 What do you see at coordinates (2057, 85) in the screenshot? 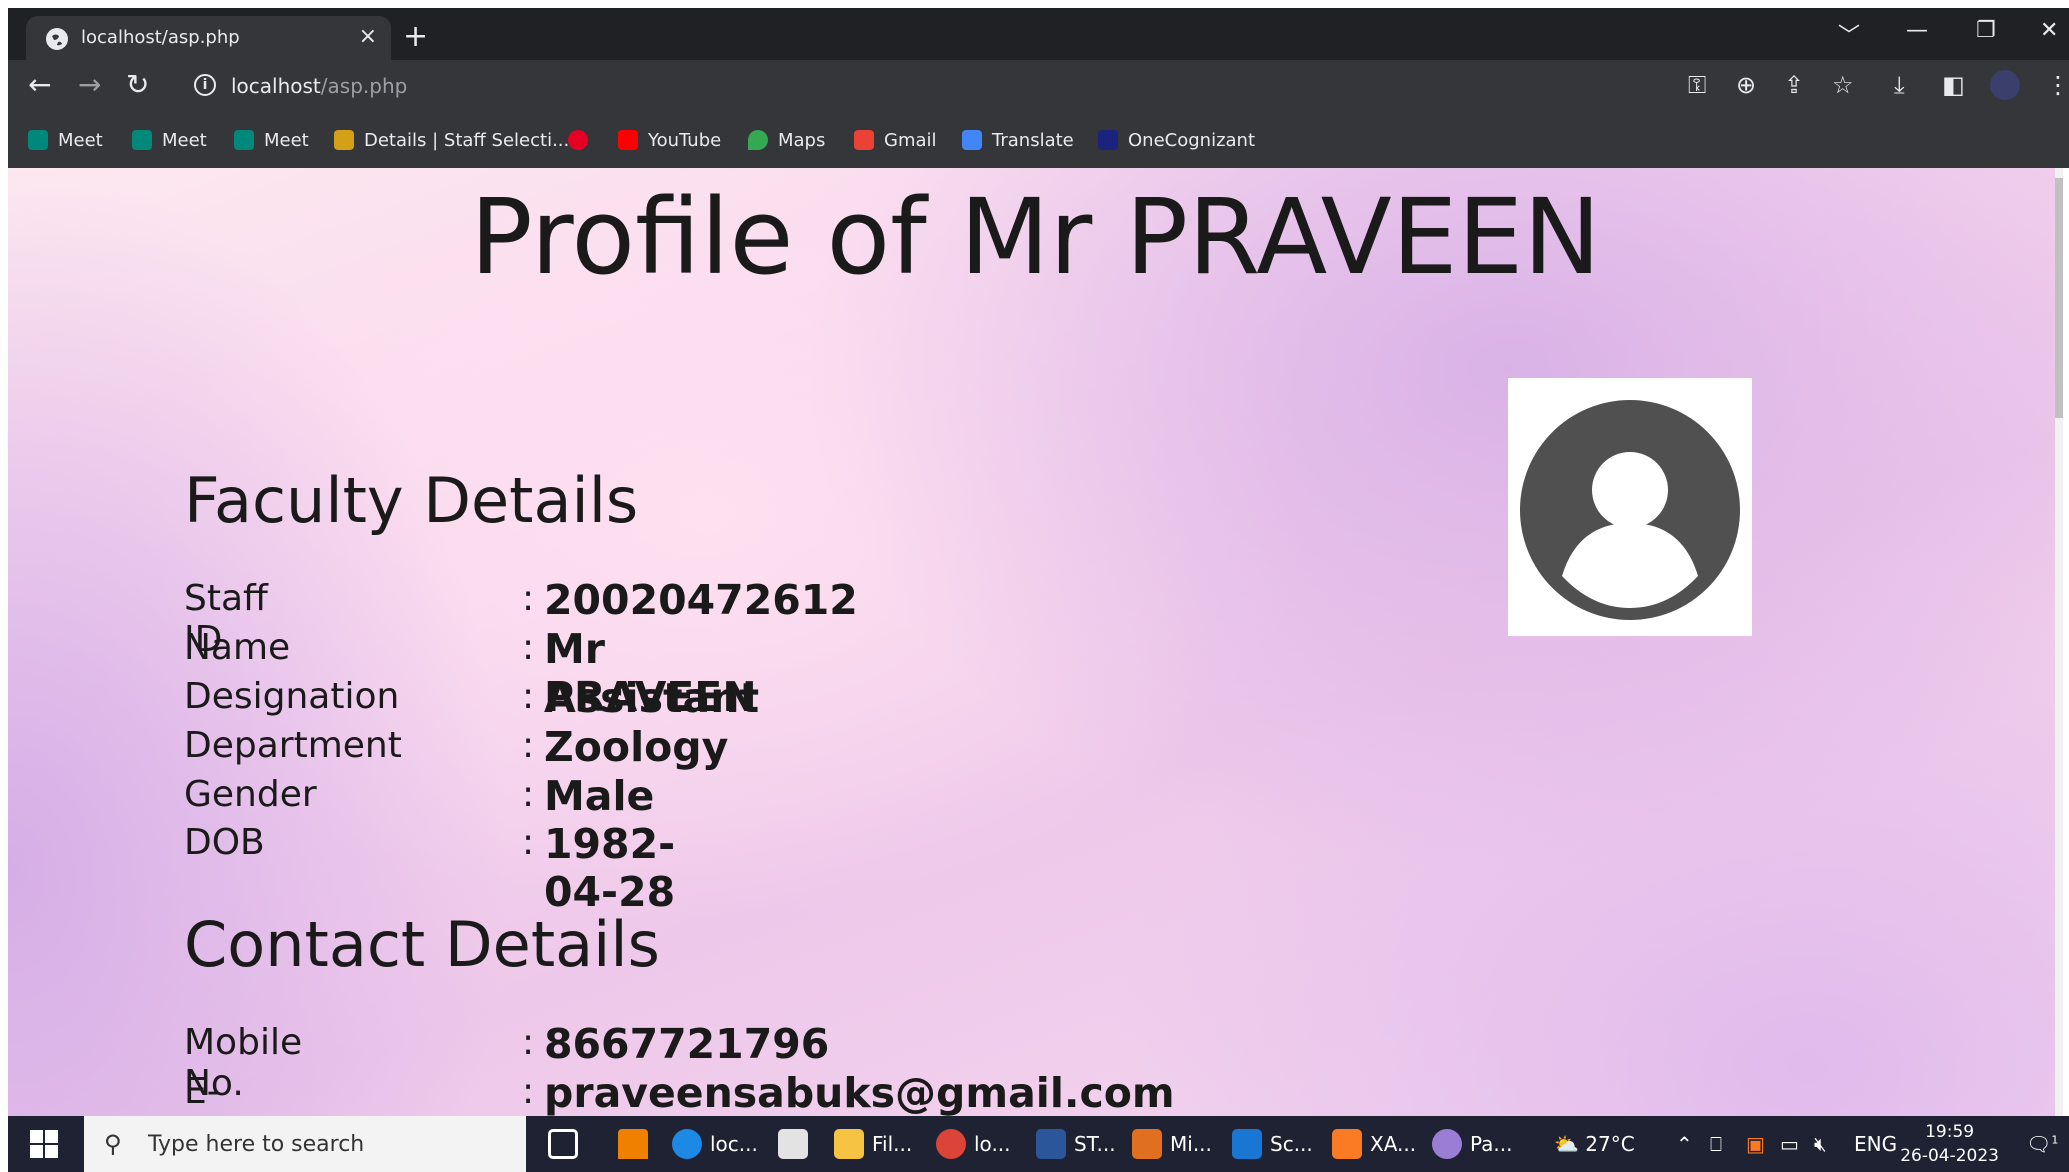
I see `menu-icon: ⋮` at bounding box center [2057, 85].